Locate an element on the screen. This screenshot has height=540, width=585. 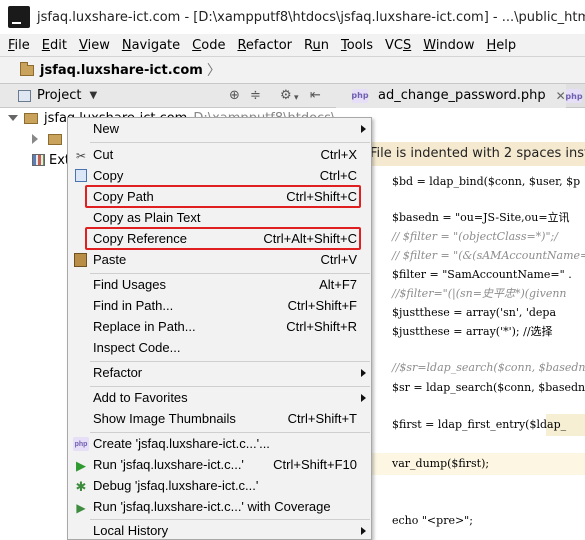
menu-item-replace-in-path: Replace in Path... Ctrl+Shift+R is located at coordinates (219, 327).